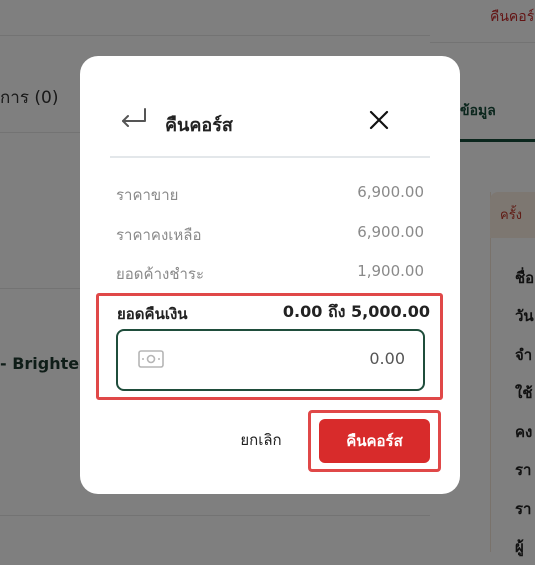 This screenshot has width=535, height=565. I want to click on refund-amount-input, so click(305, 358).